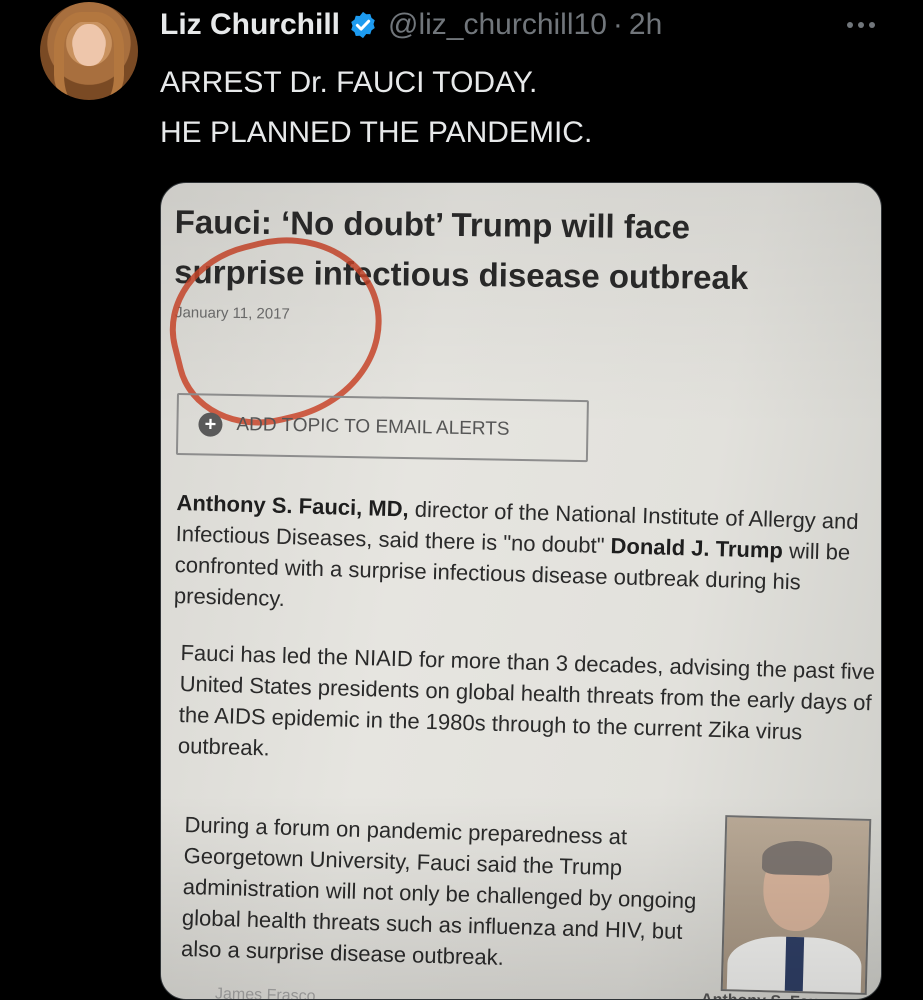 The width and height of the screenshot is (923, 1000). What do you see at coordinates (645, 25) in the screenshot?
I see `tweet-time: 2h` at bounding box center [645, 25].